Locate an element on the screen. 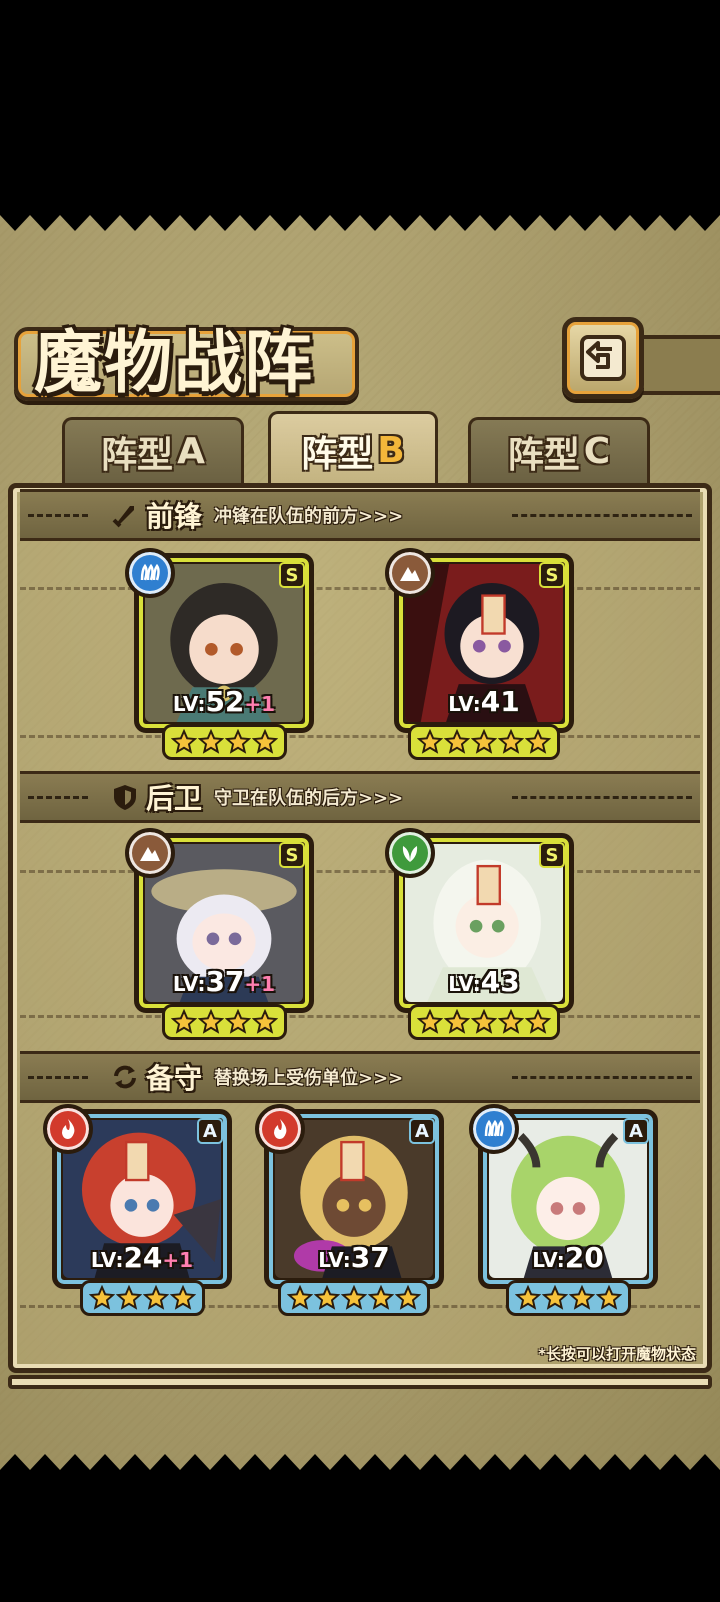 The image size is (720, 1602). tab-letter: B is located at coordinates (391, 450).